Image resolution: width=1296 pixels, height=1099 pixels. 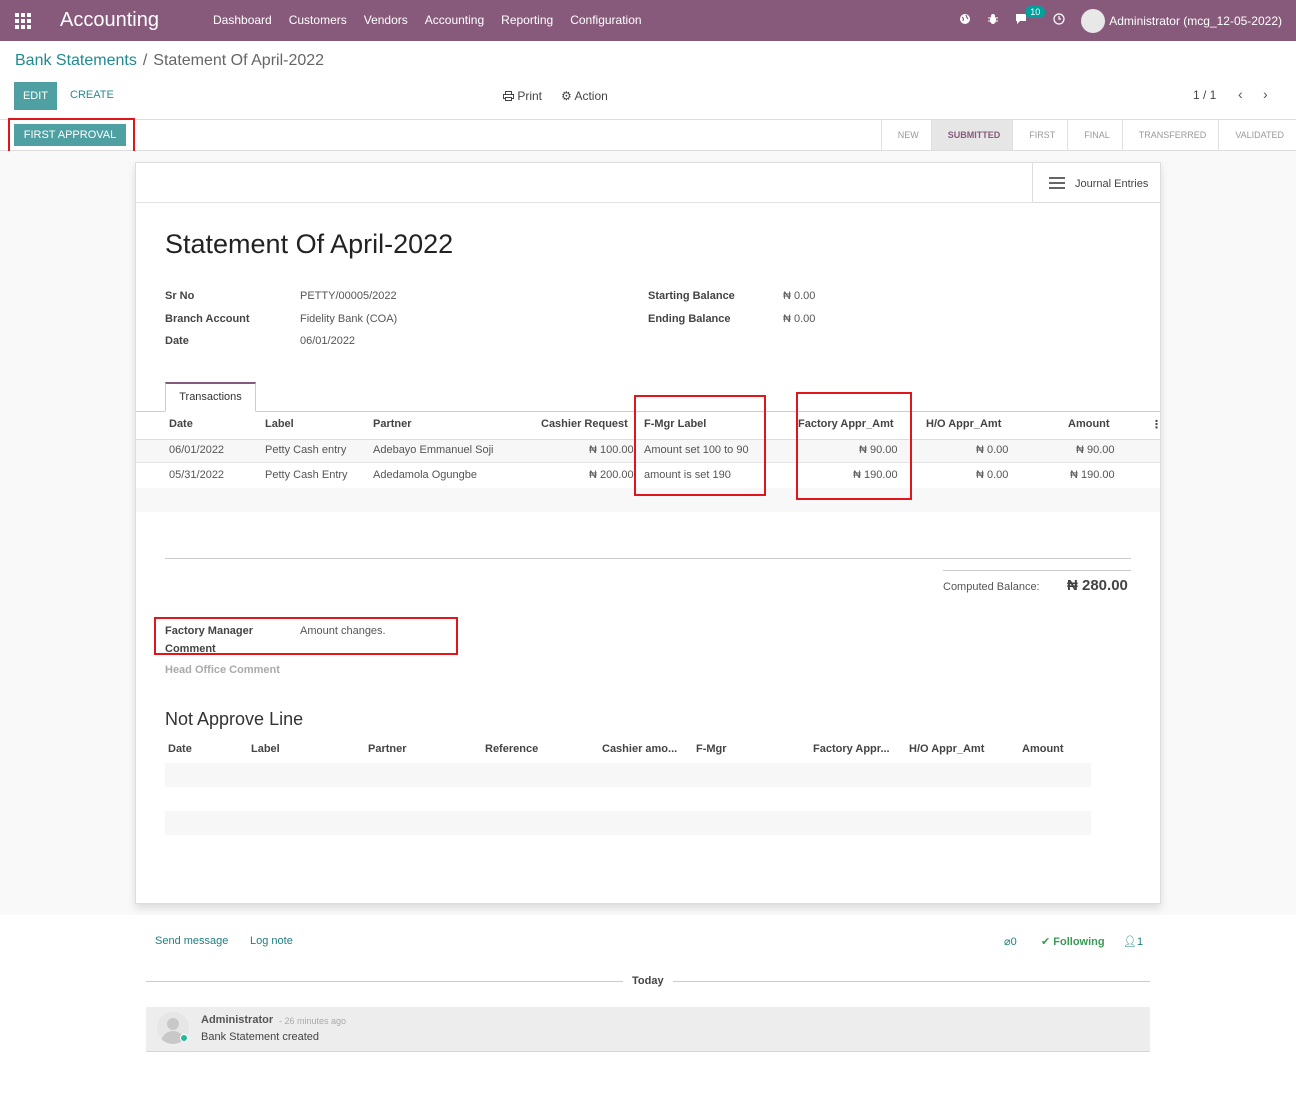 What do you see at coordinates (963, 424) in the screenshot?
I see `col-ho-appr-amt: H/O Appr_Amt` at bounding box center [963, 424].